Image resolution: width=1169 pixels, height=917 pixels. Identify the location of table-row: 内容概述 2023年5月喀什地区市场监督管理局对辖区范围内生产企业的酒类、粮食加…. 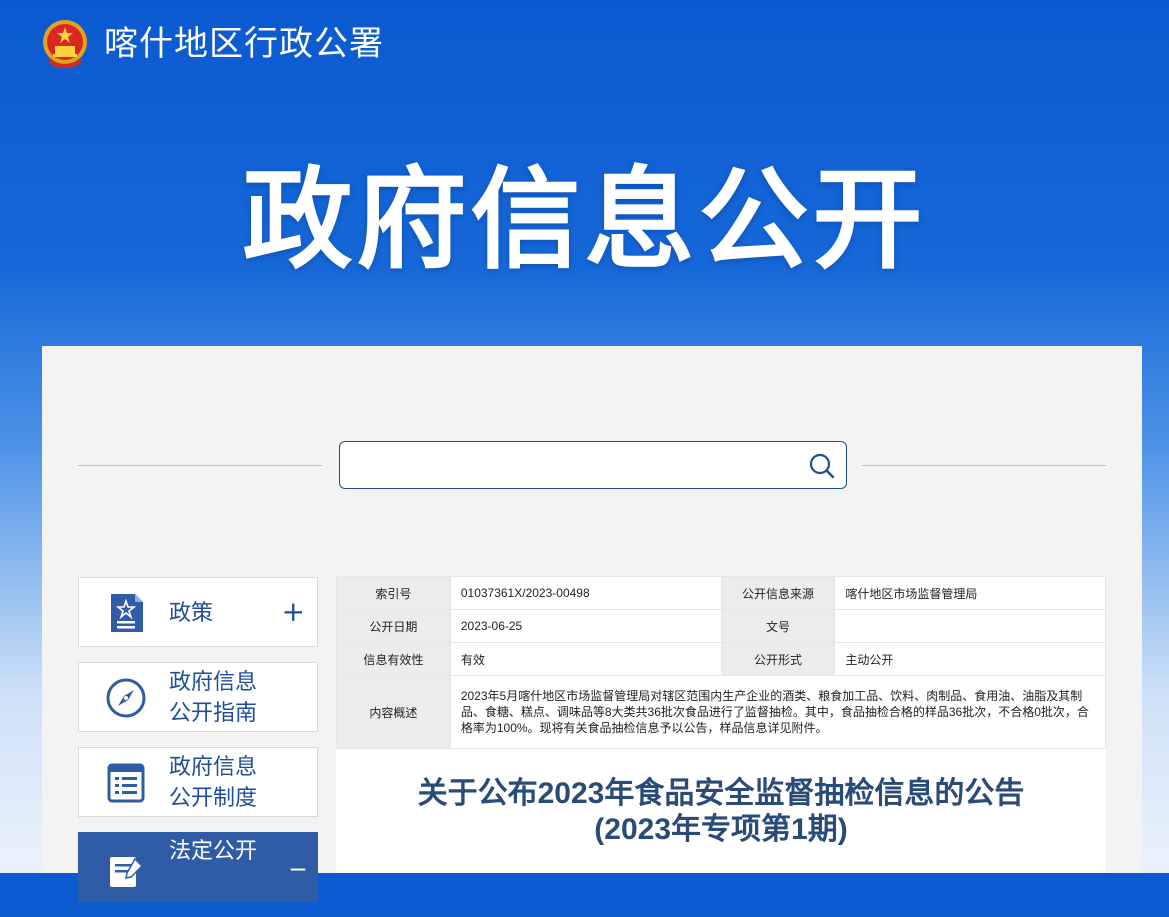
(721, 712).